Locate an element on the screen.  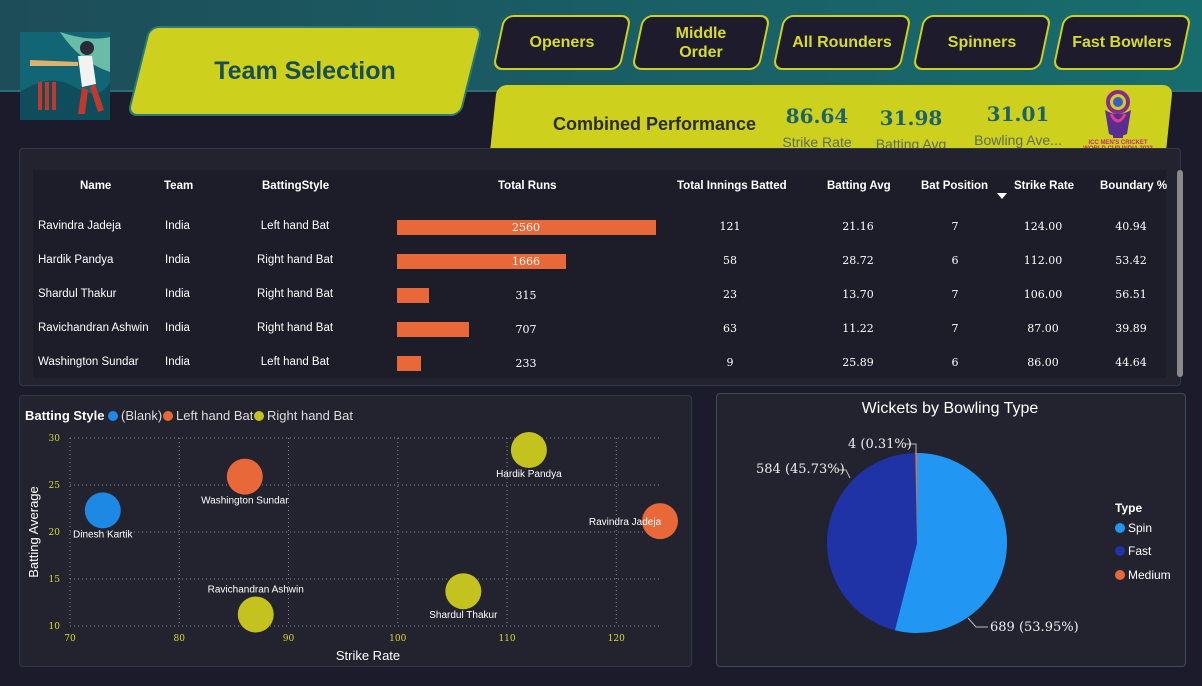
cell-batting-avg: 21.16 is located at coordinates (858, 226).